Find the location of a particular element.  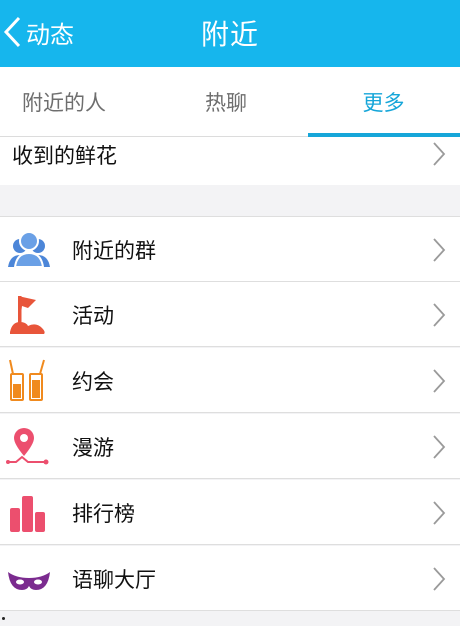

list-item-label: 附近的群 is located at coordinates (114, 250).